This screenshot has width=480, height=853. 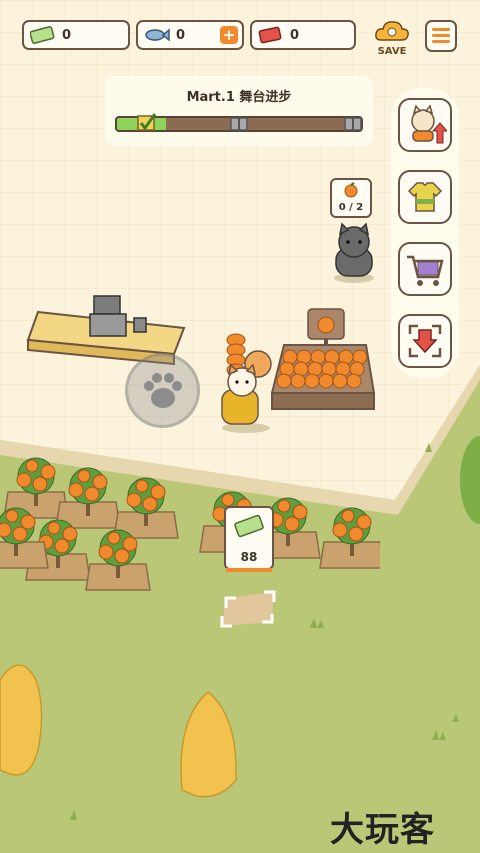 I want to click on staff-upgrade-button, so click(x=425, y=125).